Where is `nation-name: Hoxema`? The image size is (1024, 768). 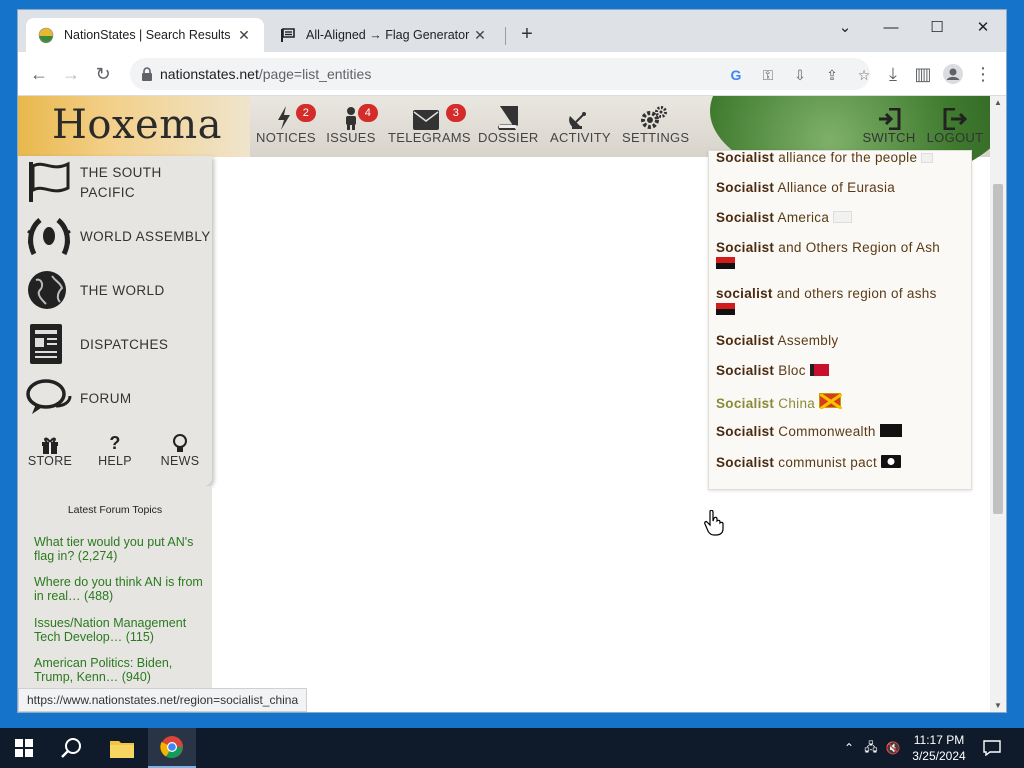 nation-name: Hoxema is located at coordinates (137, 125).